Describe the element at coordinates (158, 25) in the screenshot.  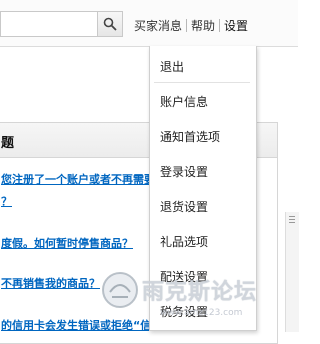
I see `buyer-messages-link: 买家消息` at that location.